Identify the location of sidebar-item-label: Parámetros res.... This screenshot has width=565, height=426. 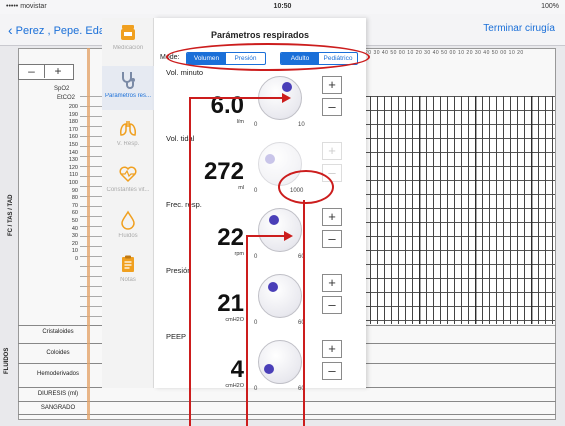
(127, 96).